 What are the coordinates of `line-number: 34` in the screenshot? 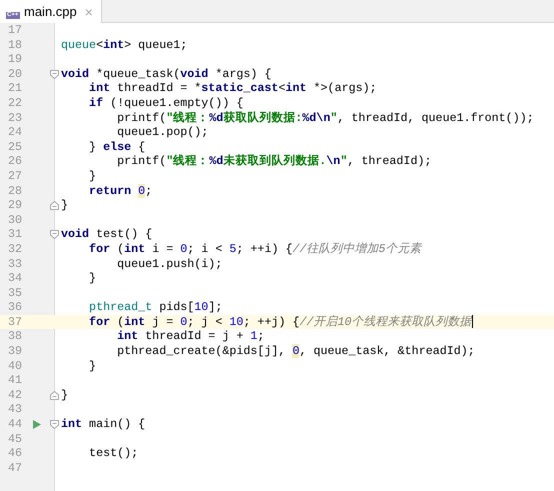 It's located at (14, 278).